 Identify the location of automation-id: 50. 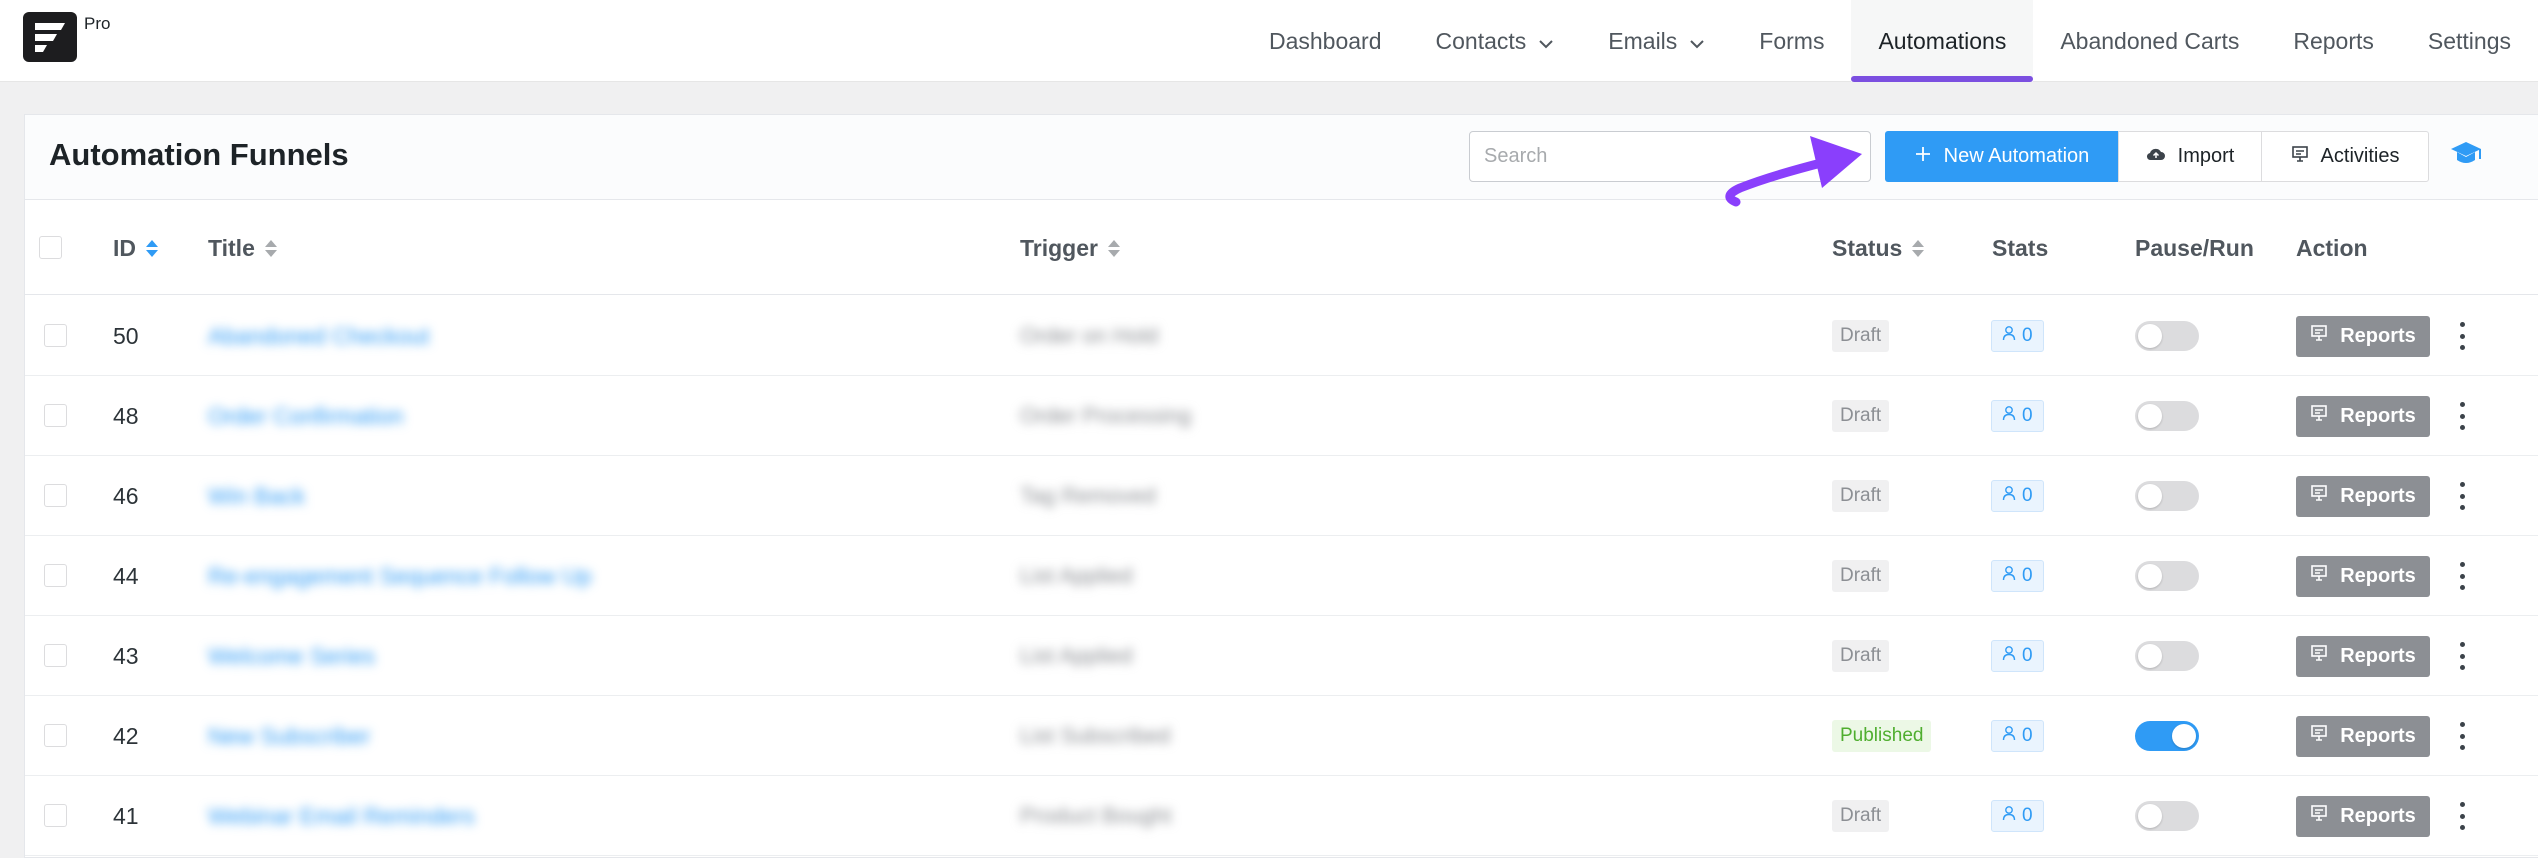
(126, 335).